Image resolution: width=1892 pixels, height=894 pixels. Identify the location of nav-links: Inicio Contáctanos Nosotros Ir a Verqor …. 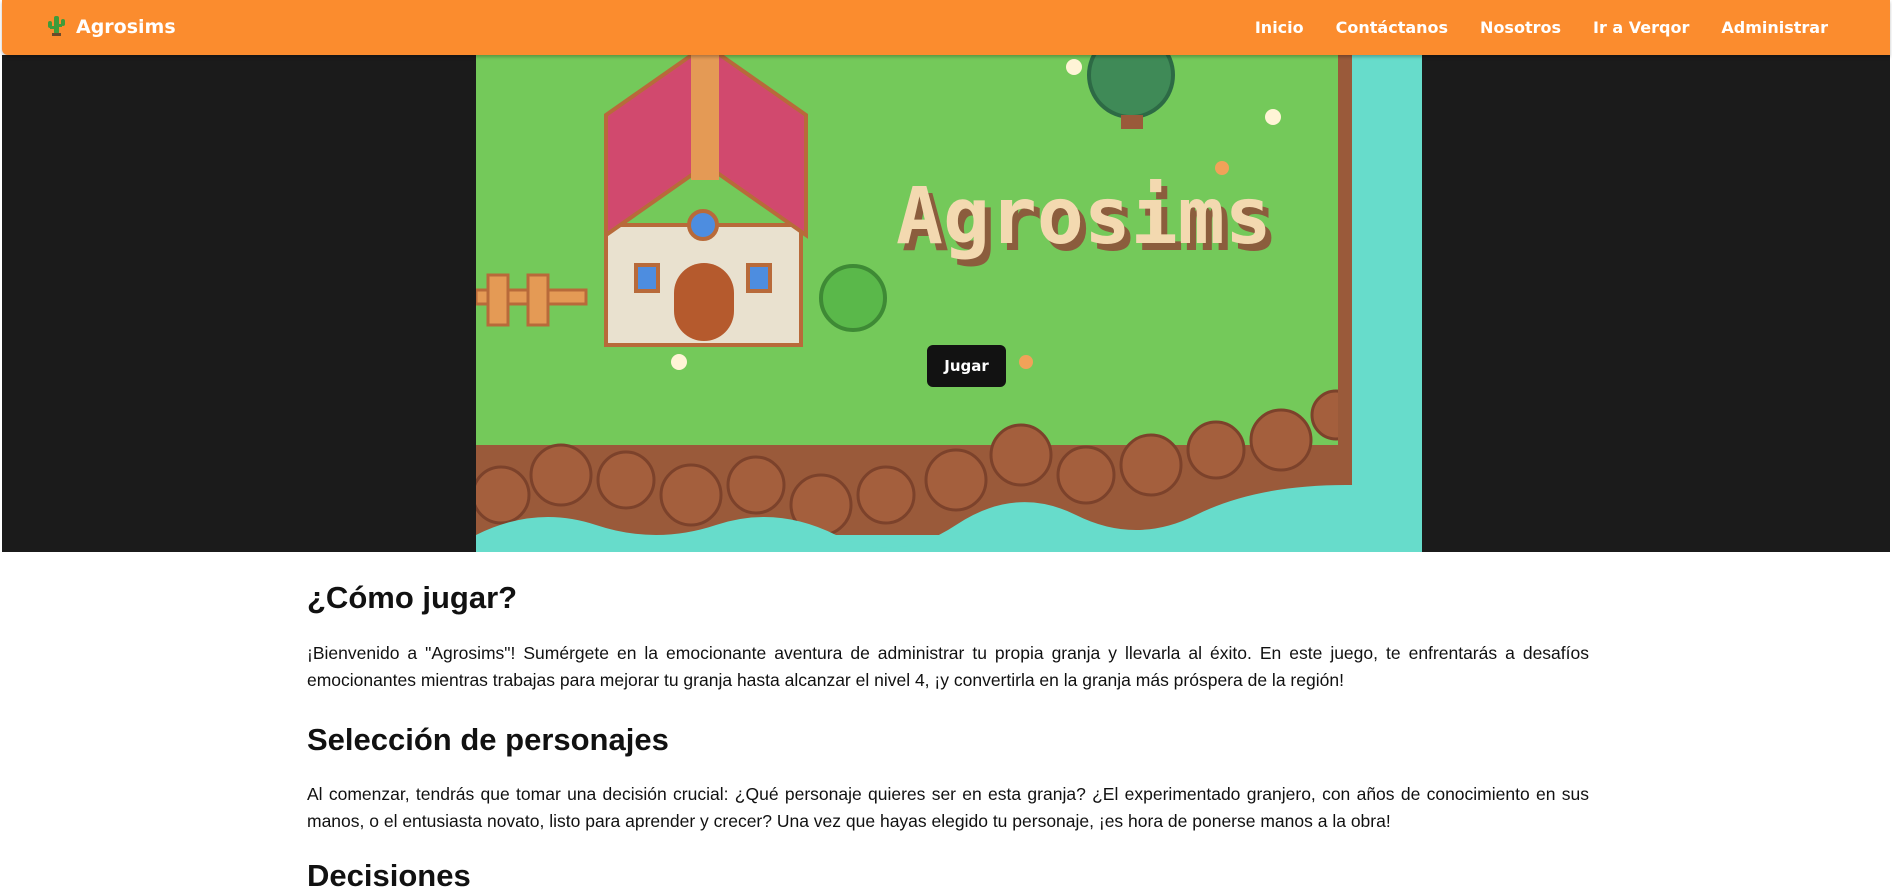
(1541, 27).